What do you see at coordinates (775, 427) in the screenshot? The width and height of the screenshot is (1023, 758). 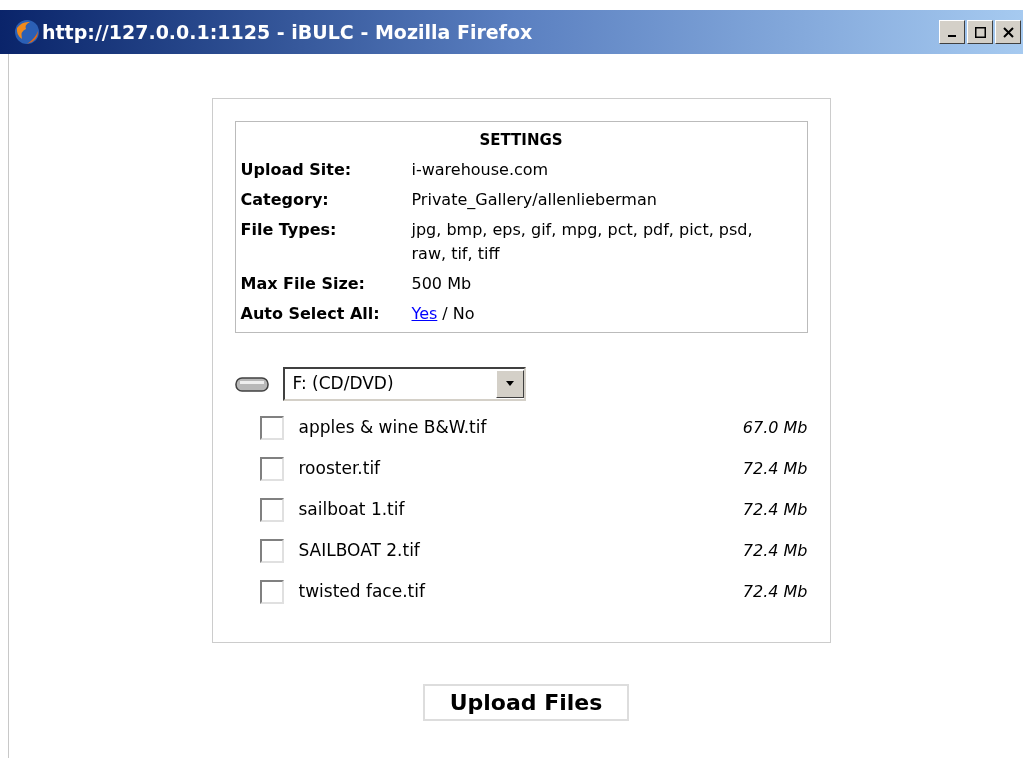 I see `file-size: 67.0 Mb` at bounding box center [775, 427].